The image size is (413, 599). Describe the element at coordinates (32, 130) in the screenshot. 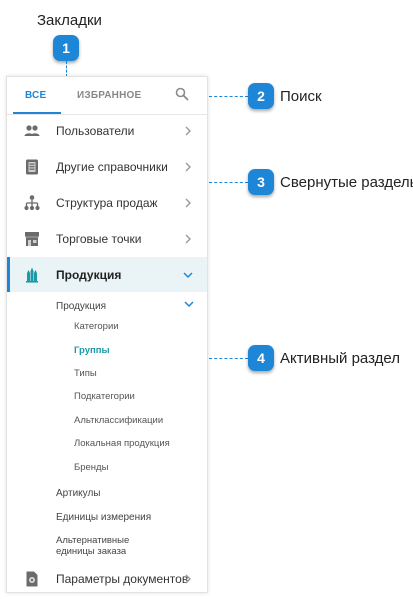

I see `users-icon` at that location.